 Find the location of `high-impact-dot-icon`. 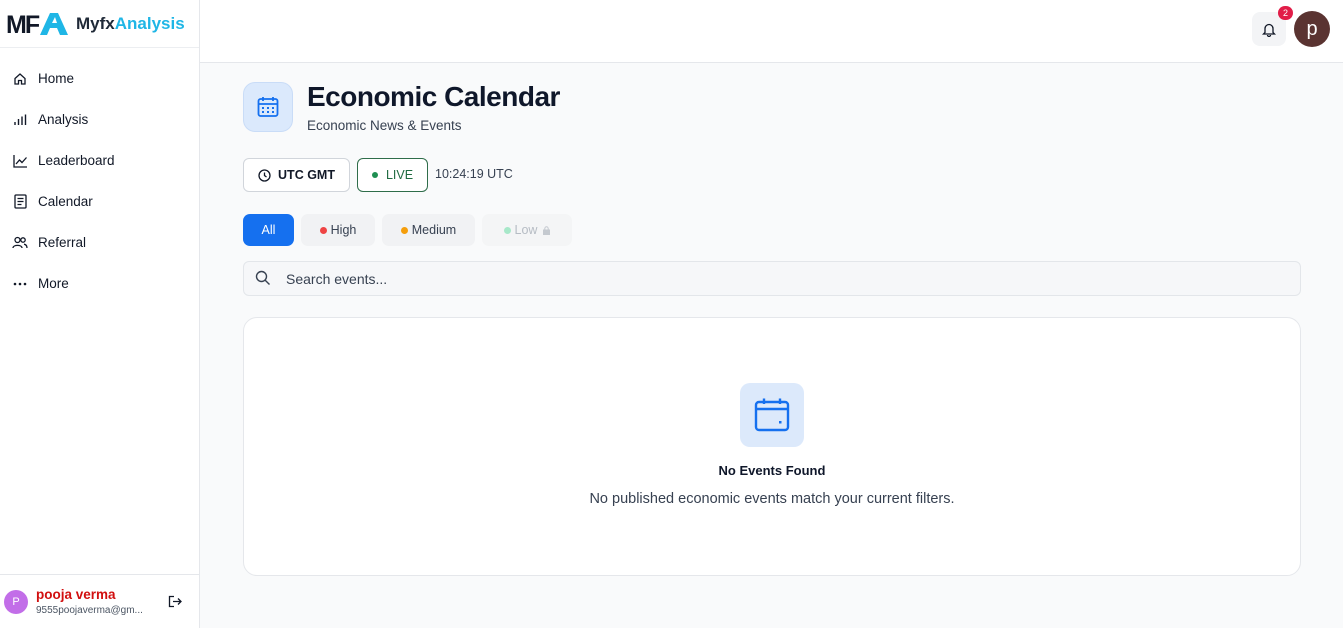

high-impact-dot-icon is located at coordinates (323, 230).